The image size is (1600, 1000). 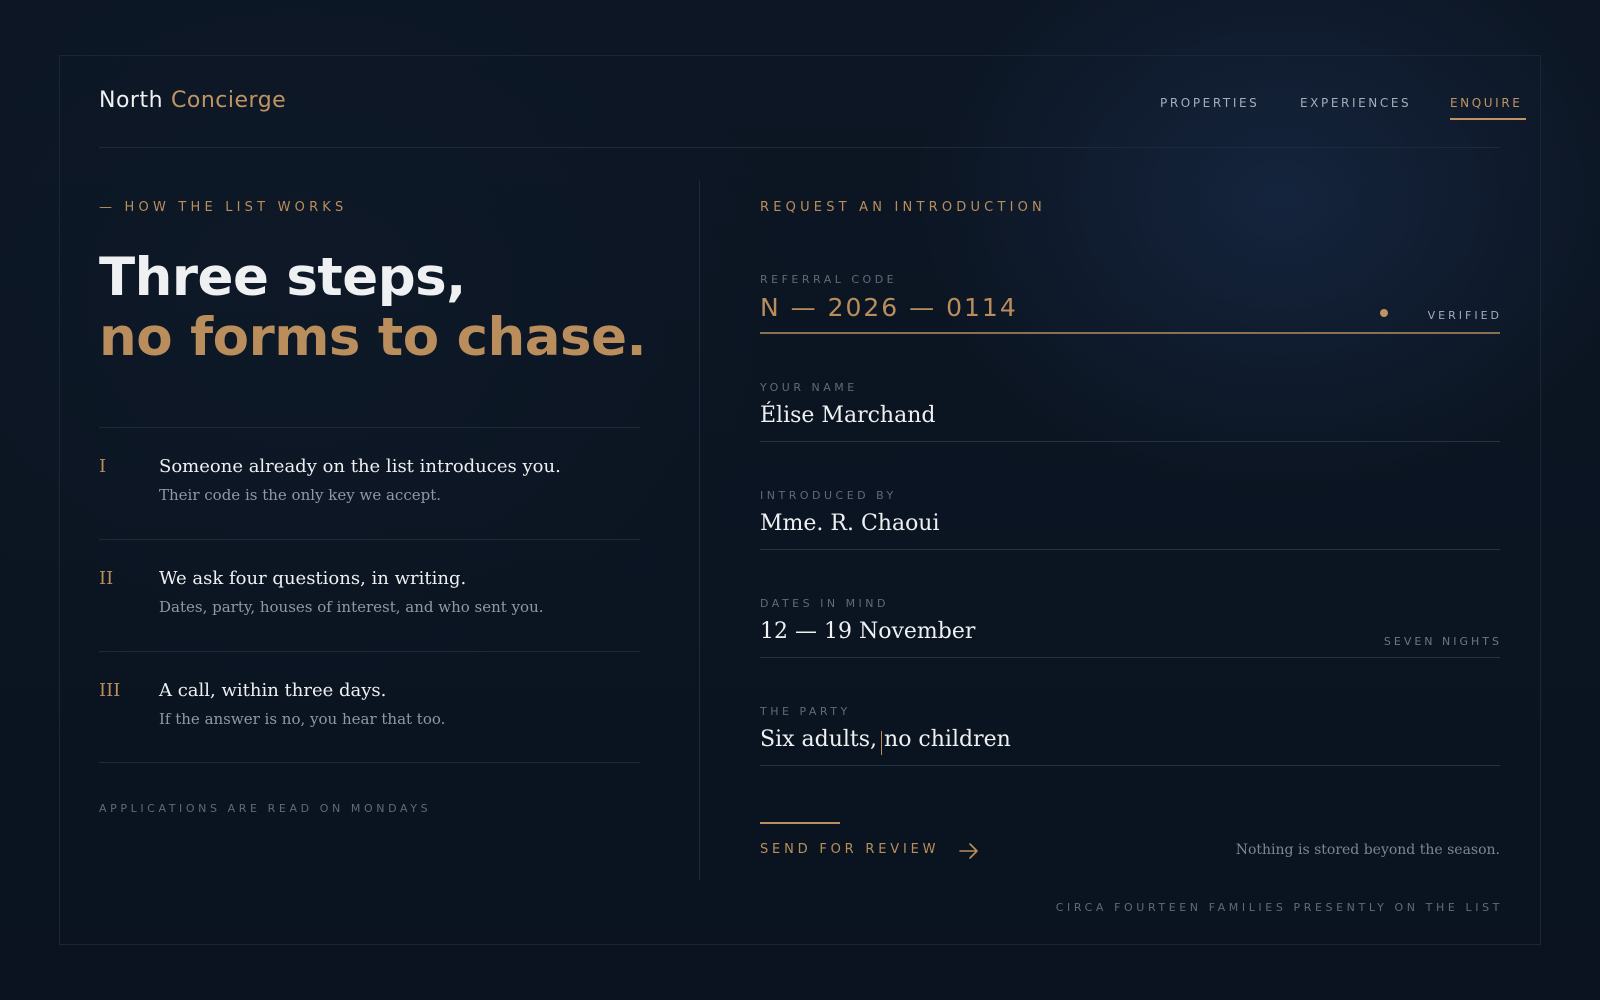 What do you see at coordinates (800, 111) in the screenshot?
I see `top-nav: PROPERTIES EXPERIENCES ENQUIRE` at bounding box center [800, 111].